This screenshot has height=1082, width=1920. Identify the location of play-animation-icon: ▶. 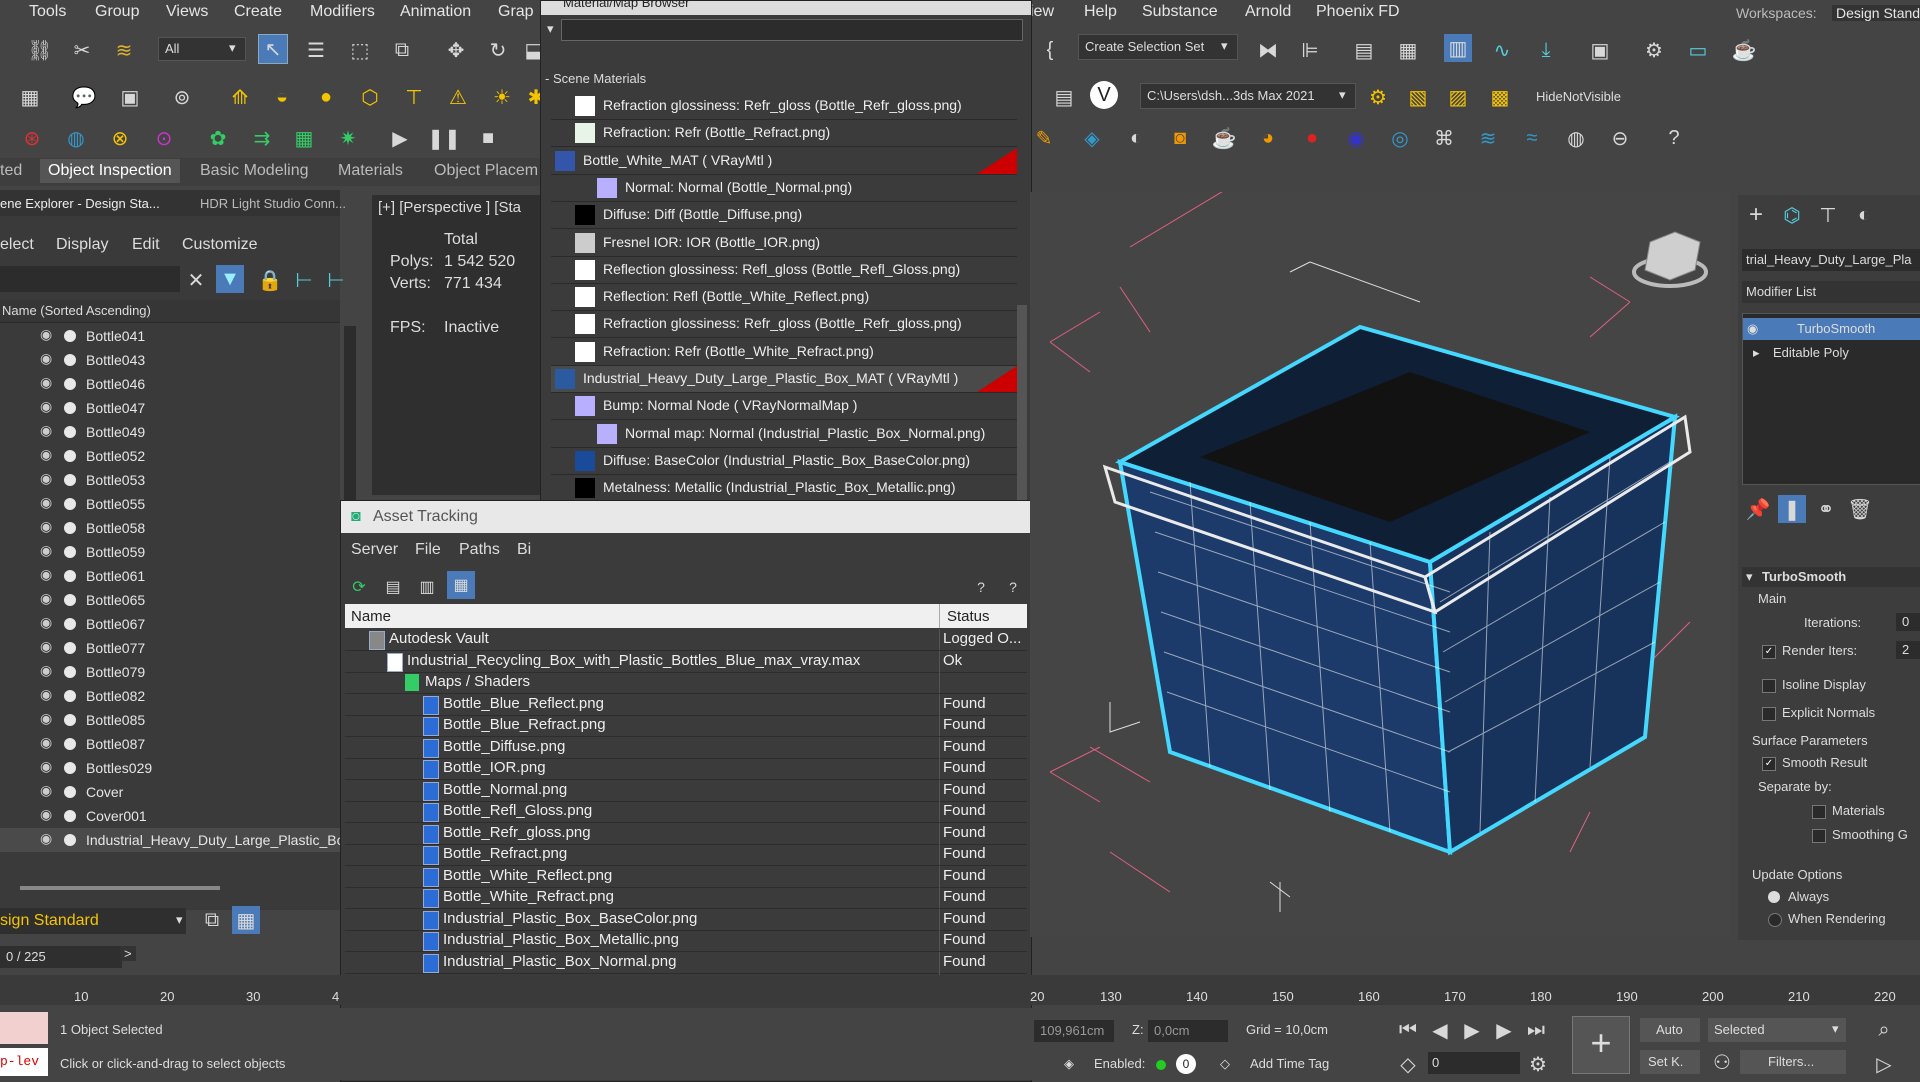
(1472, 1030).